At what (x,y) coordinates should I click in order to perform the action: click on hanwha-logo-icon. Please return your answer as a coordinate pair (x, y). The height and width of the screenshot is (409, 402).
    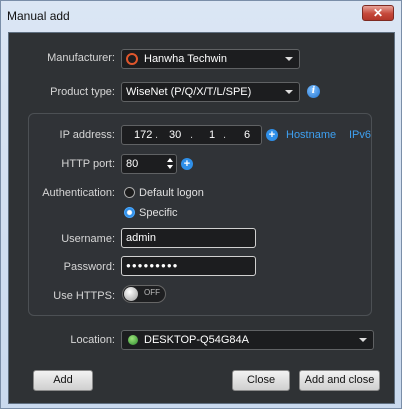
    Looking at the image, I should click on (132, 59).